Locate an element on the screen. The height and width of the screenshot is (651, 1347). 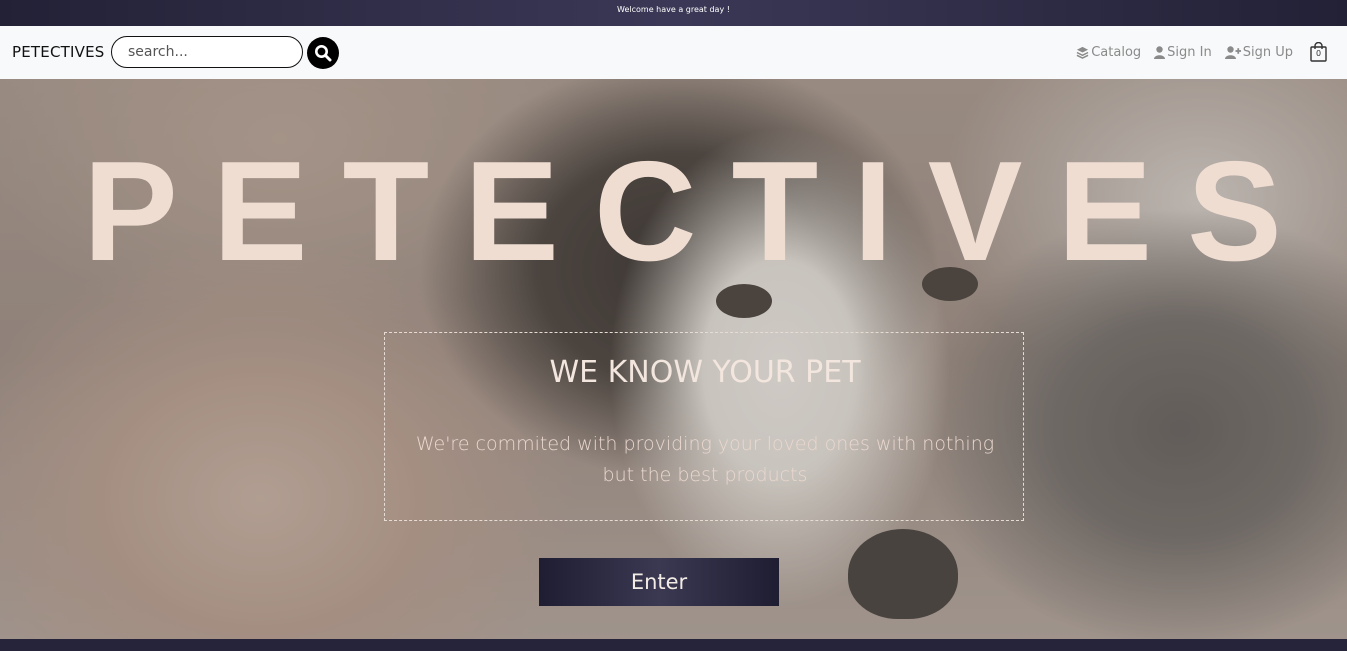
search-button is located at coordinates (323, 53).